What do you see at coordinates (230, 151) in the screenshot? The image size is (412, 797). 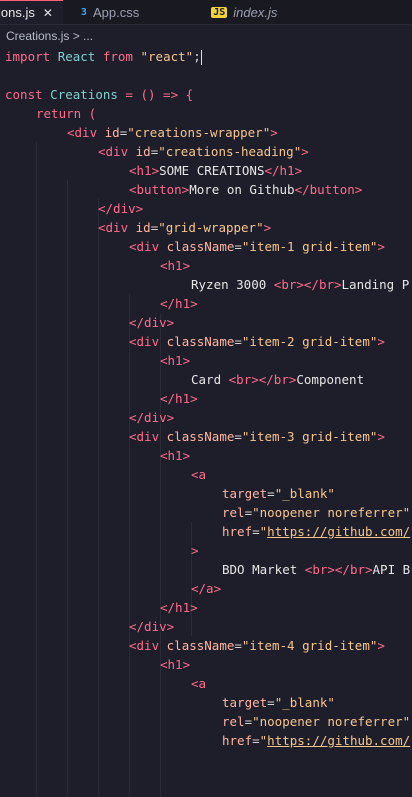 I see `string: "creations-heading"` at bounding box center [230, 151].